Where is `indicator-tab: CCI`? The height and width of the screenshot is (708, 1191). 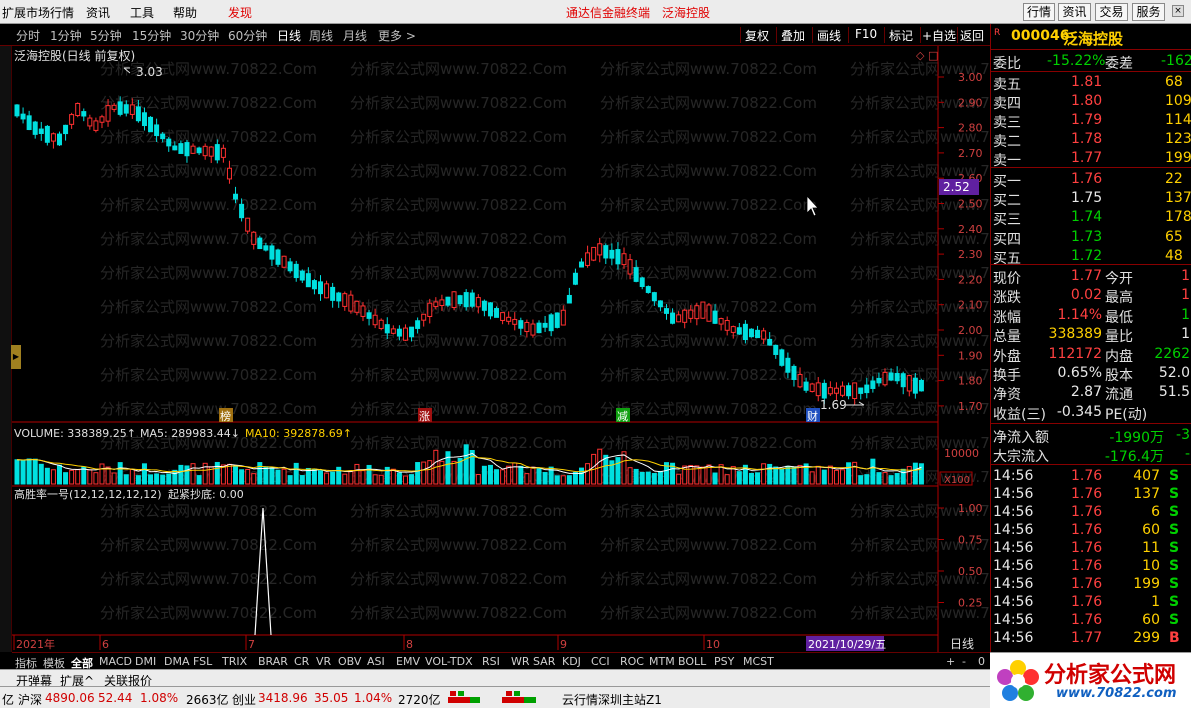 indicator-tab: CCI is located at coordinates (600, 661).